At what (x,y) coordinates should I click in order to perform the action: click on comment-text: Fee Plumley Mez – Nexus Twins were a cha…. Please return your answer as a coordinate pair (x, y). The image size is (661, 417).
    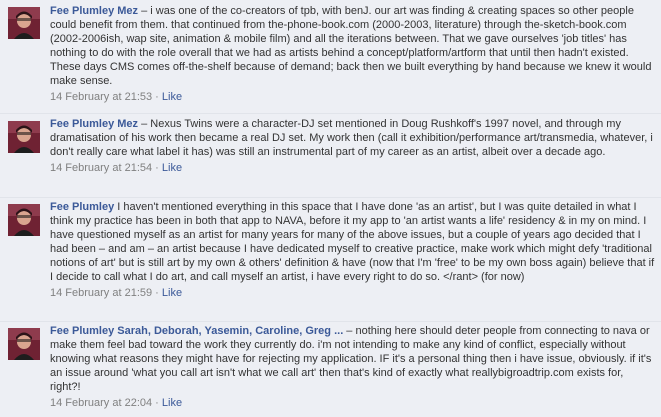
    Looking at the image, I should click on (353, 138).